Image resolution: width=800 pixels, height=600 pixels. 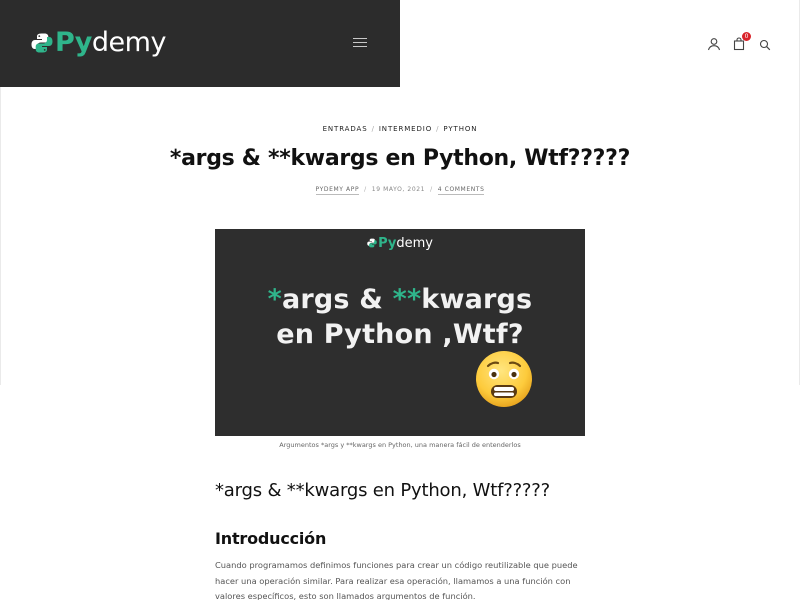 I want to click on post-title: *args & **kwargs en Python, Wtf?????, so click(x=400, y=158).